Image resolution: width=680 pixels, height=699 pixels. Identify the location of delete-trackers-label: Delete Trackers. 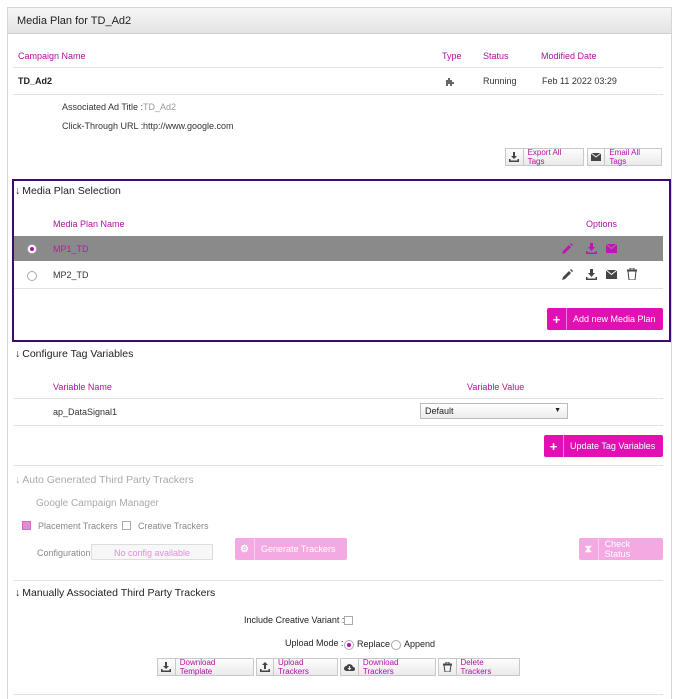
(476, 667).